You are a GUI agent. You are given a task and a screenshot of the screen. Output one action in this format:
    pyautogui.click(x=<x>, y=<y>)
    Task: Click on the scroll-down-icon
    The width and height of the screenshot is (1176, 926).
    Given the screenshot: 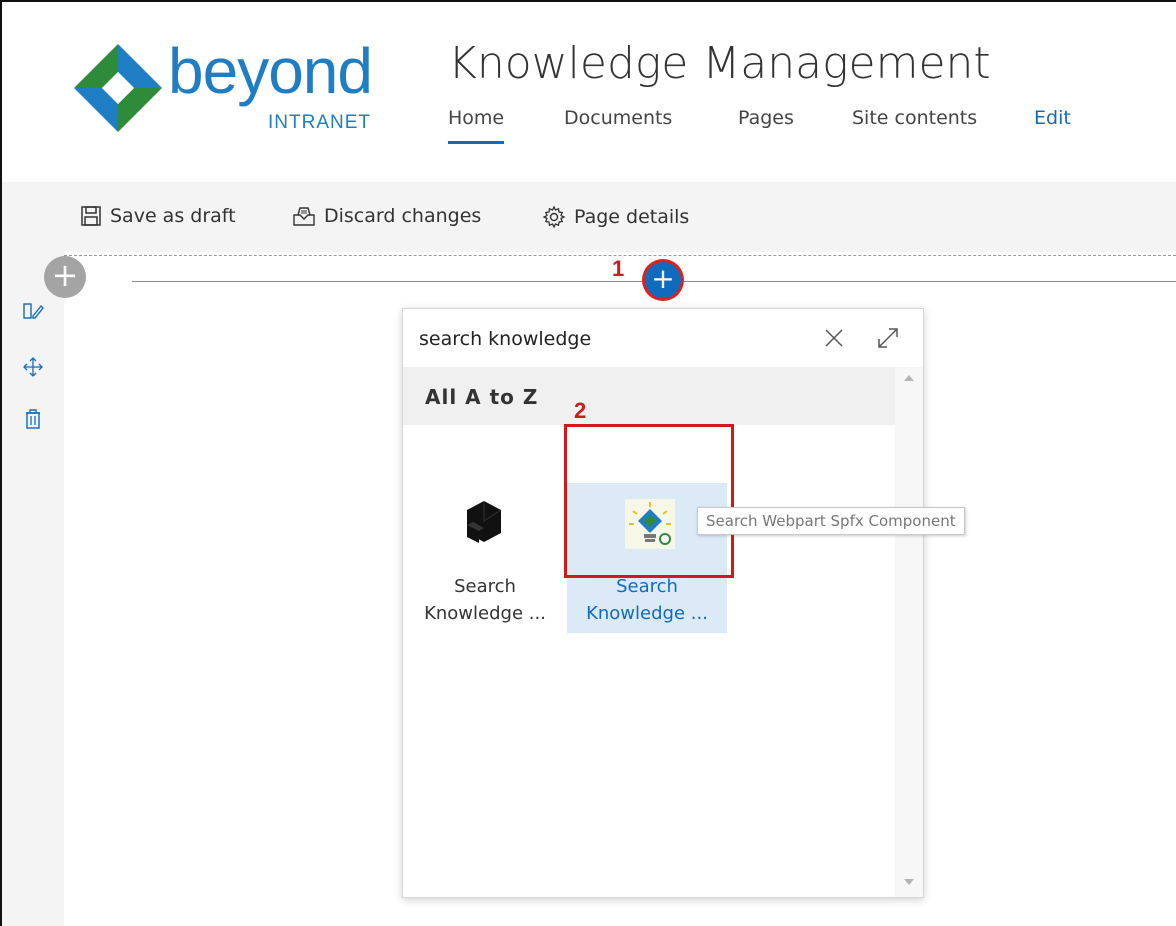 What is the action you would take?
    pyautogui.click(x=909, y=882)
    